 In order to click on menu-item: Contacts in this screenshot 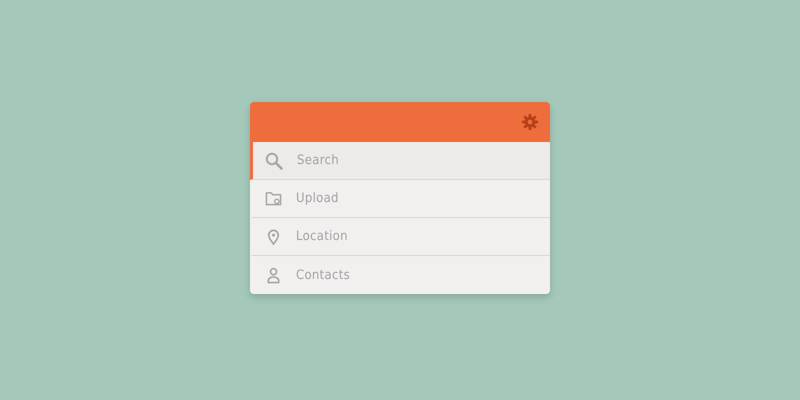, I will do `click(400, 275)`.